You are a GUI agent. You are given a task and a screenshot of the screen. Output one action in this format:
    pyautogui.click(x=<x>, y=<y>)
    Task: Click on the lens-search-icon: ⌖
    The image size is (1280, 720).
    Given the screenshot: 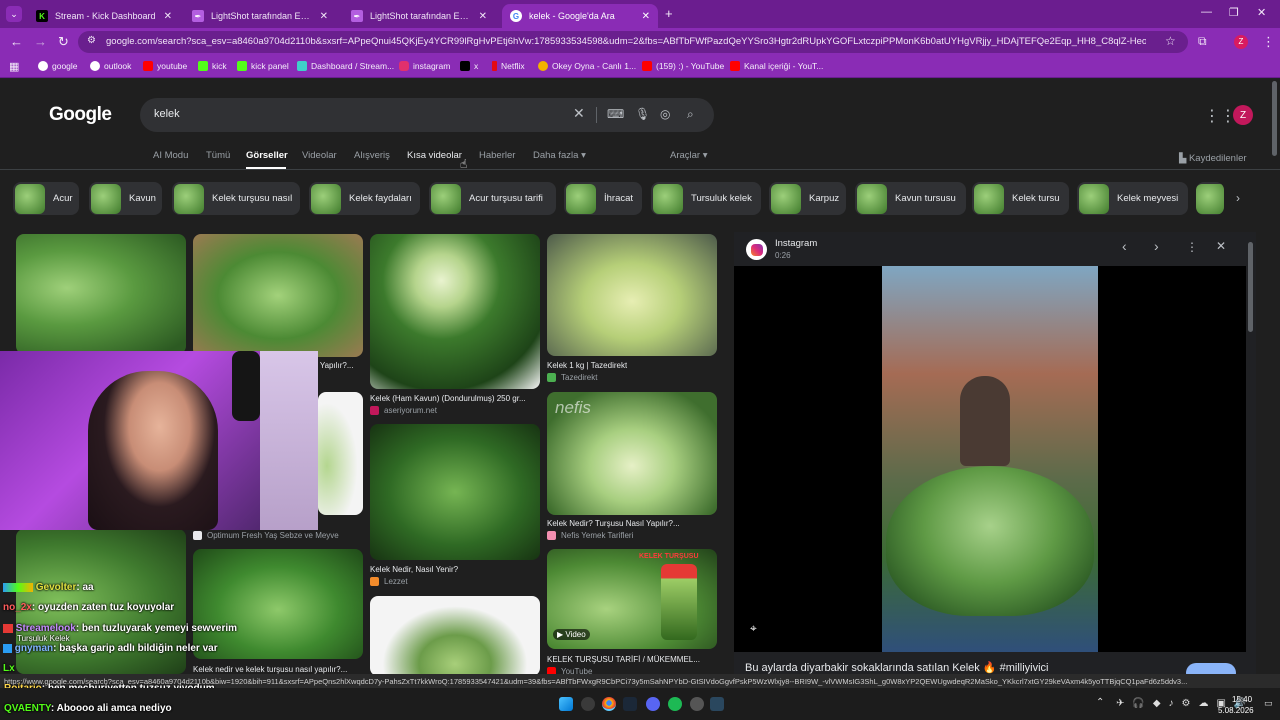 What is the action you would take?
    pyautogui.click(x=753, y=628)
    